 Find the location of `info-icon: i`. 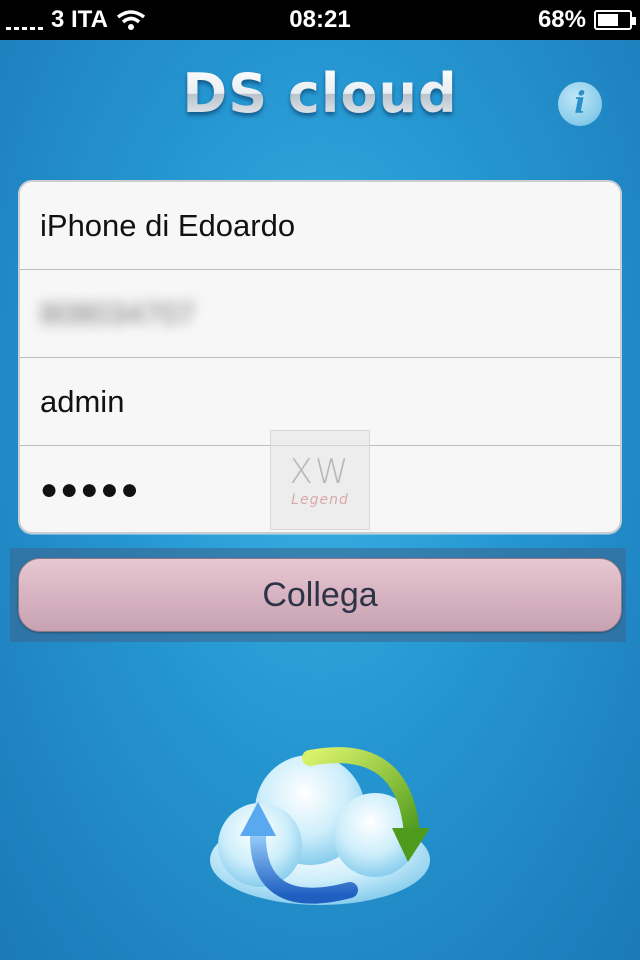

info-icon: i is located at coordinates (580, 104).